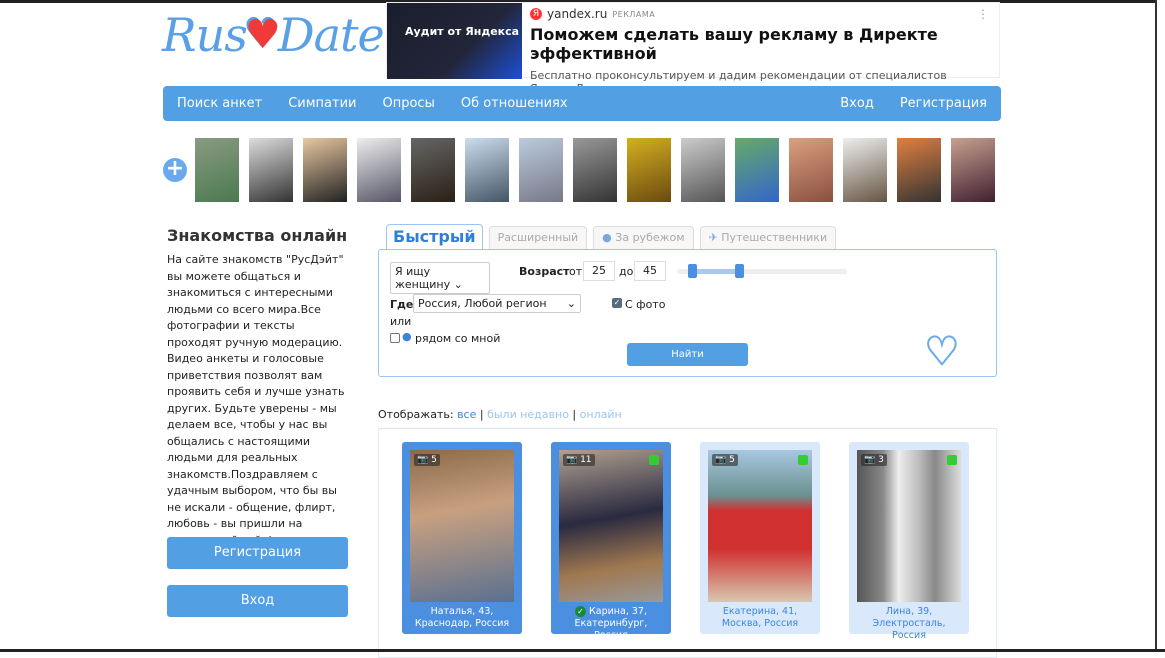 The image size is (1165, 658). I want to click on plane-icon: ✈, so click(715, 237).